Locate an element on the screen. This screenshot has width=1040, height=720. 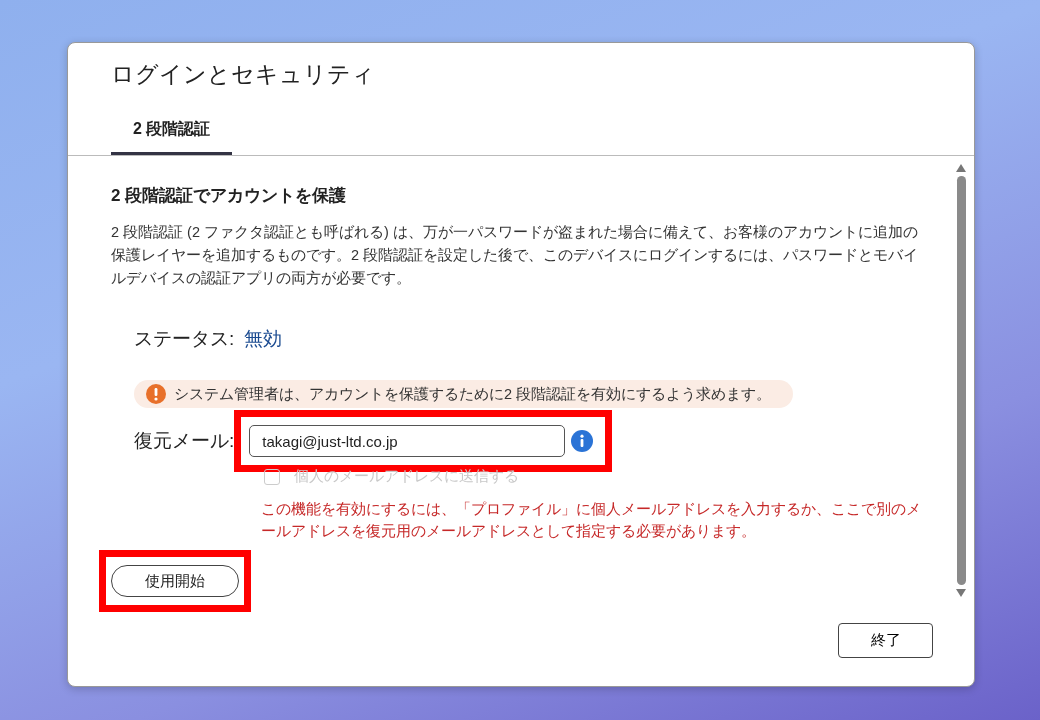
tab: 2 段階認証 is located at coordinates (172, 133).